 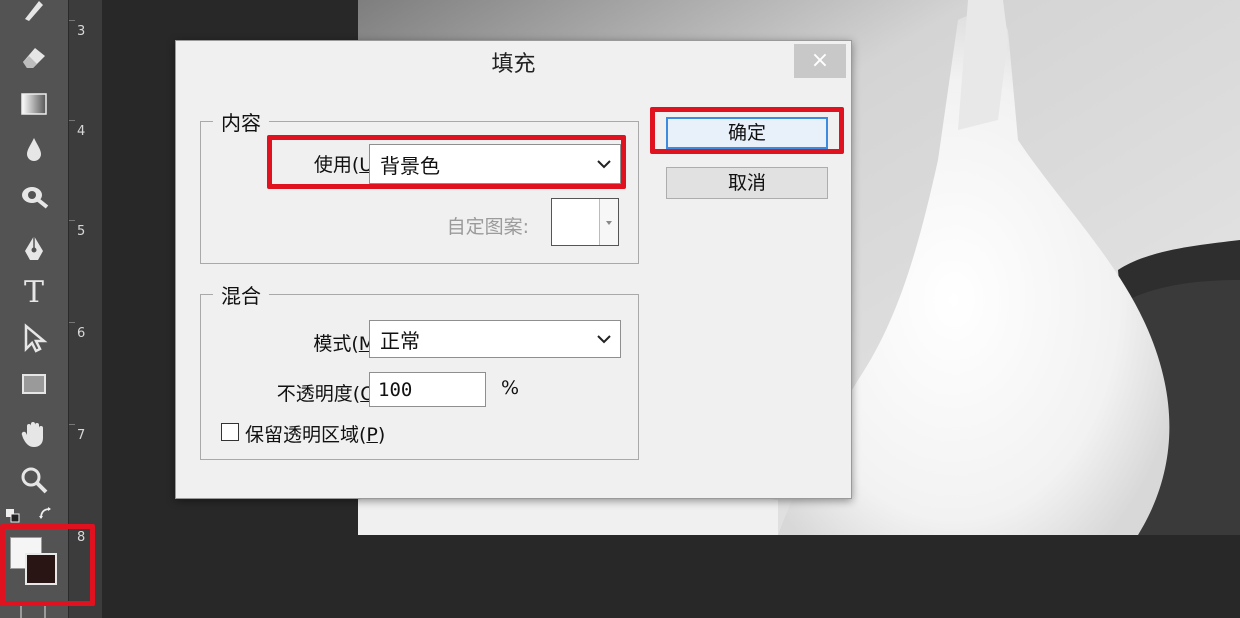 I want to click on blend-group: 混合 模式(M): 正常 不透明度(O): 100 % 保留透明区域(P), so click(x=419, y=370).